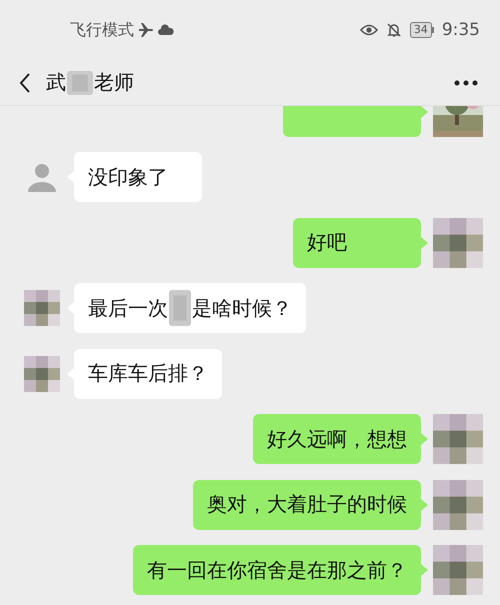 The width and height of the screenshot is (500, 605). I want to click on muted-bell-icon, so click(394, 30).